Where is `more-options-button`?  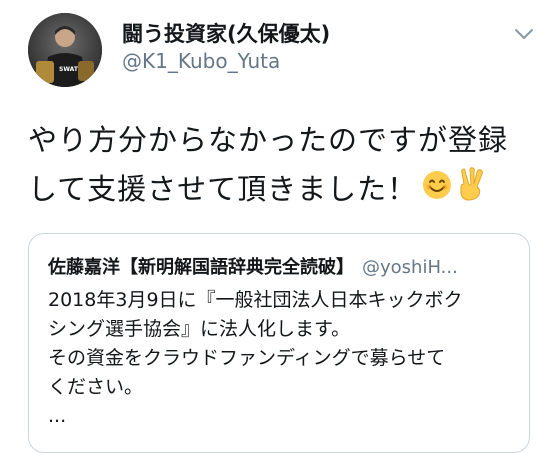
more-options-button is located at coordinates (524, 33).